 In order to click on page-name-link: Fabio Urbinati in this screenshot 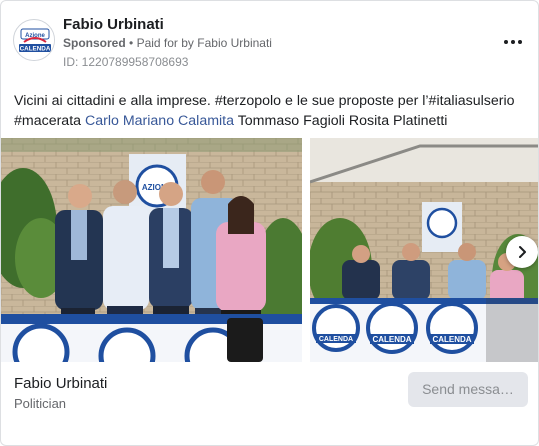, I will do `click(113, 24)`.